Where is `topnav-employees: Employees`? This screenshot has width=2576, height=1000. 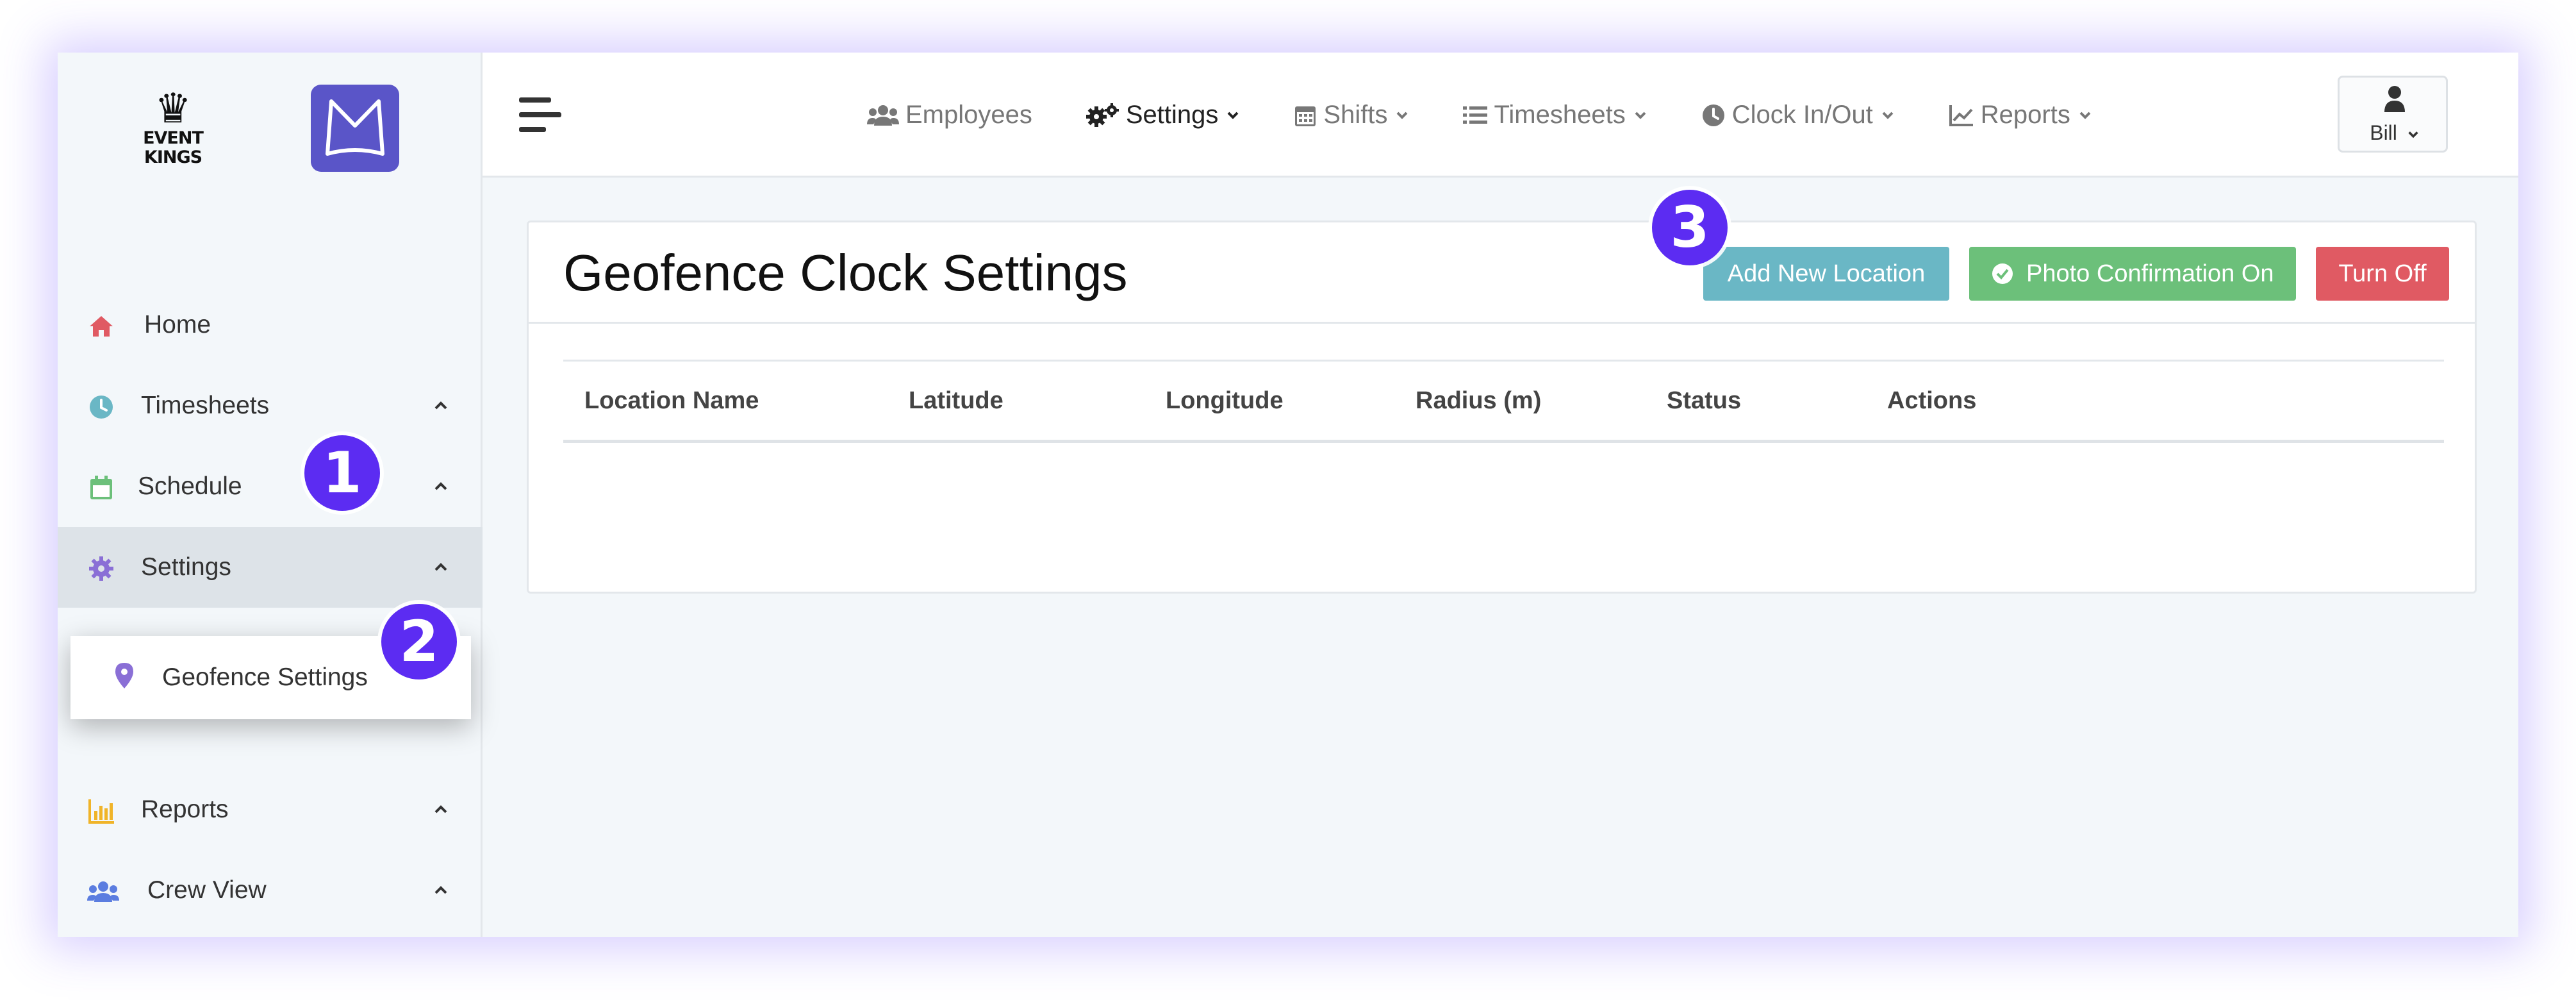
topnav-employees: Employees is located at coordinates (949, 115).